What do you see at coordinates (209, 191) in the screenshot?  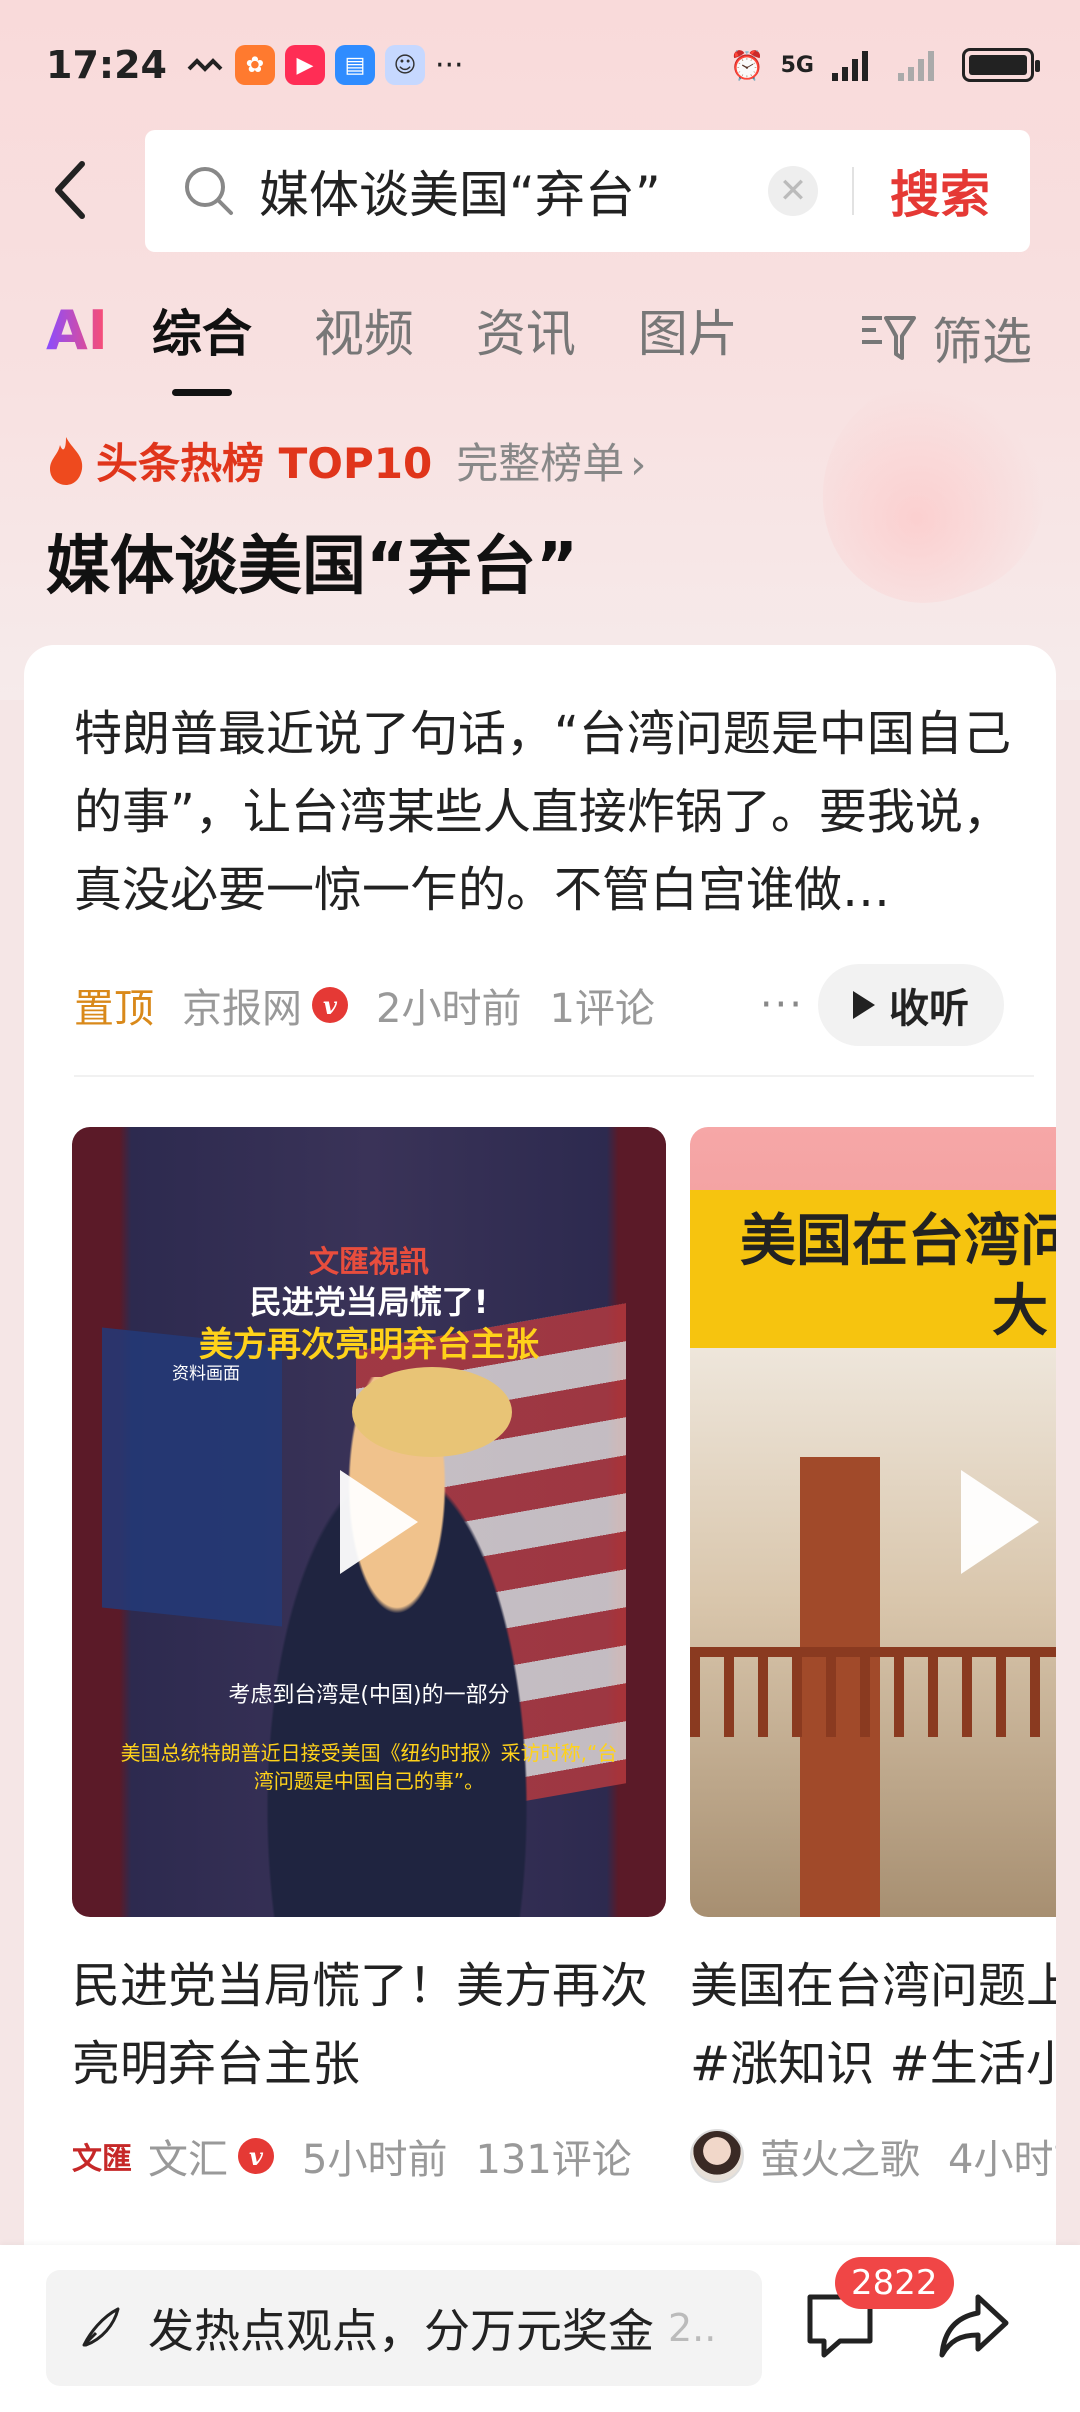 I see `search-icon` at bounding box center [209, 191].